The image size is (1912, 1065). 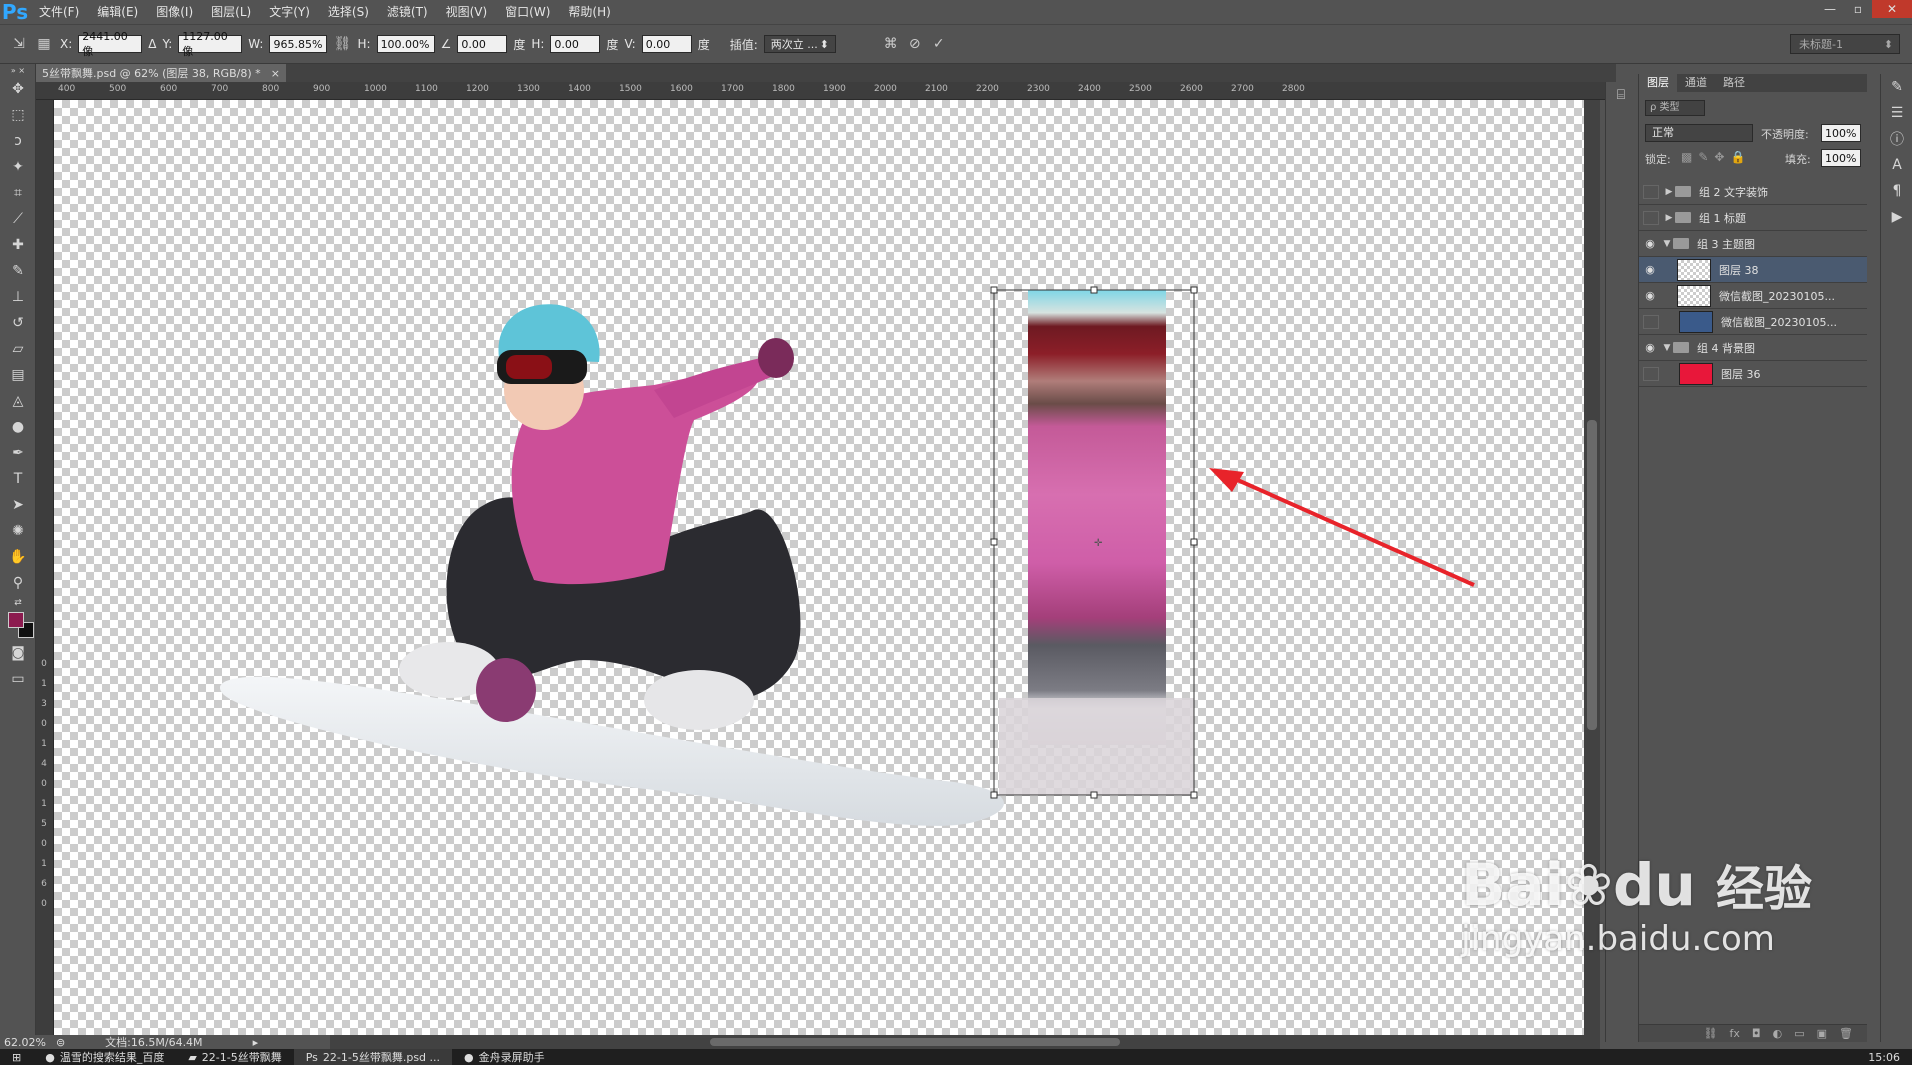 I want to click on path-selection-tool-icon: ➤, so click(x=18, y=505).